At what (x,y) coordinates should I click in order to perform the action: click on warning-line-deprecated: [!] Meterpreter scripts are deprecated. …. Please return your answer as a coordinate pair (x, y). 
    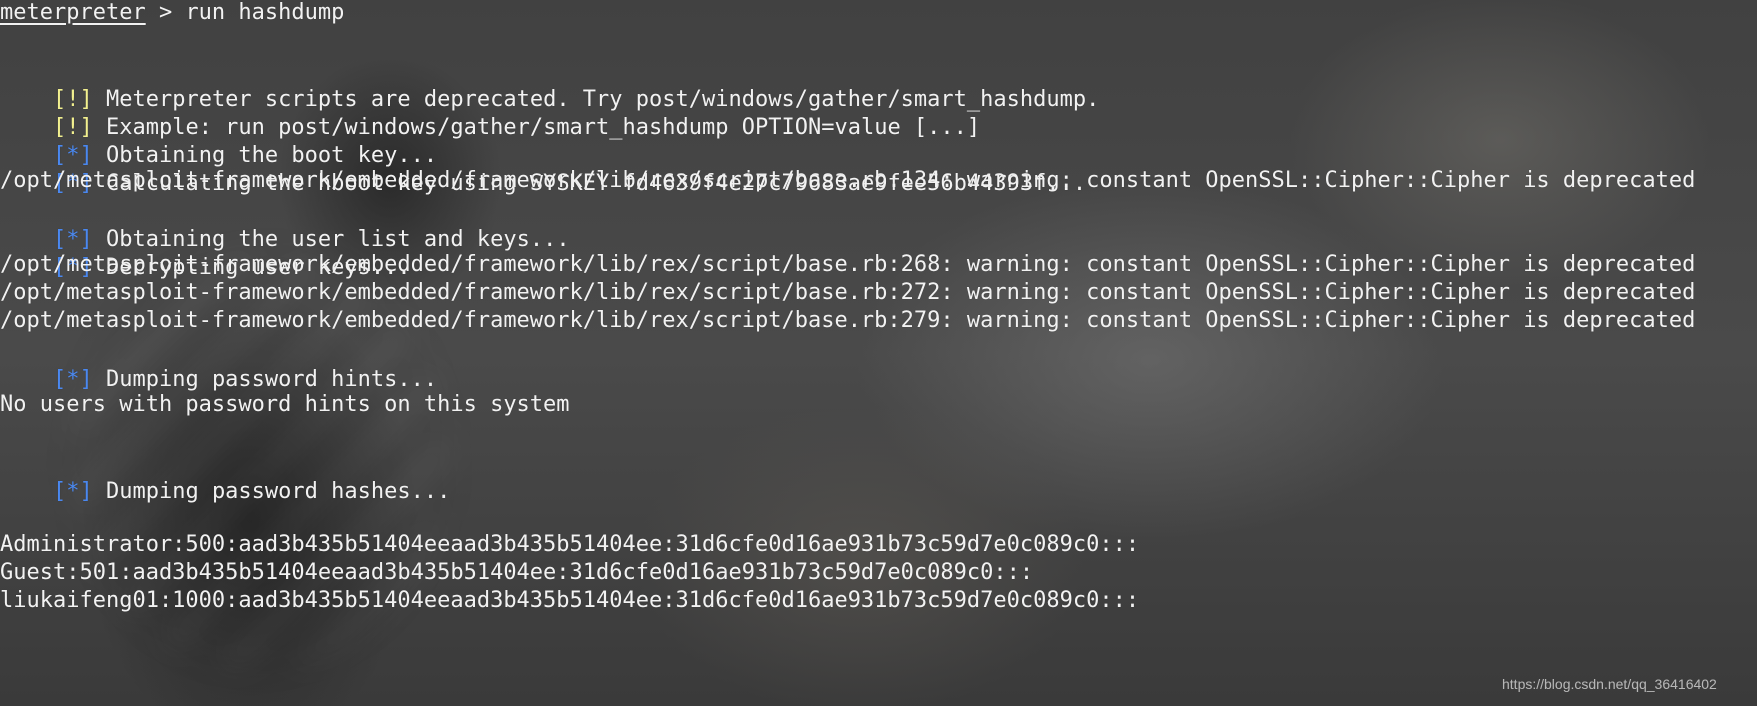
    Looking at the image, I should click on (549, 82).